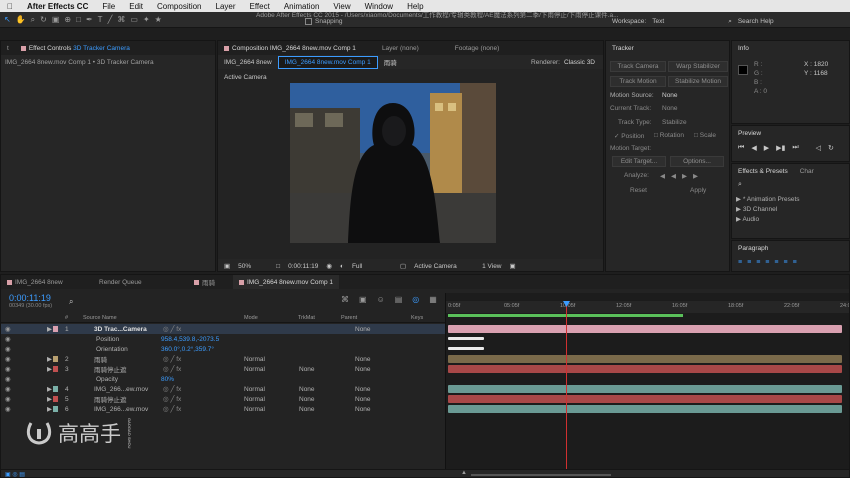 The image size is (850, 478). I want to click on justify-icon: ≡, so click(767, 262).